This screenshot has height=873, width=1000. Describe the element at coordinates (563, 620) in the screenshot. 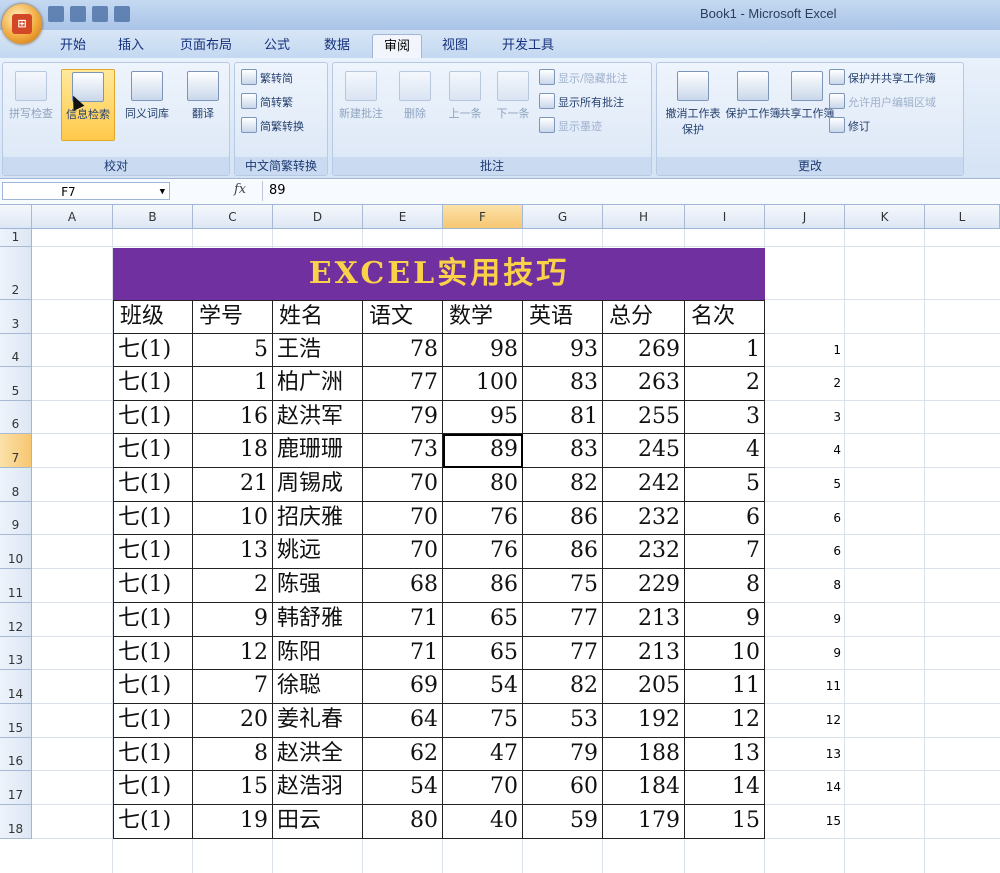

I see `table-cell: 77` at that location.